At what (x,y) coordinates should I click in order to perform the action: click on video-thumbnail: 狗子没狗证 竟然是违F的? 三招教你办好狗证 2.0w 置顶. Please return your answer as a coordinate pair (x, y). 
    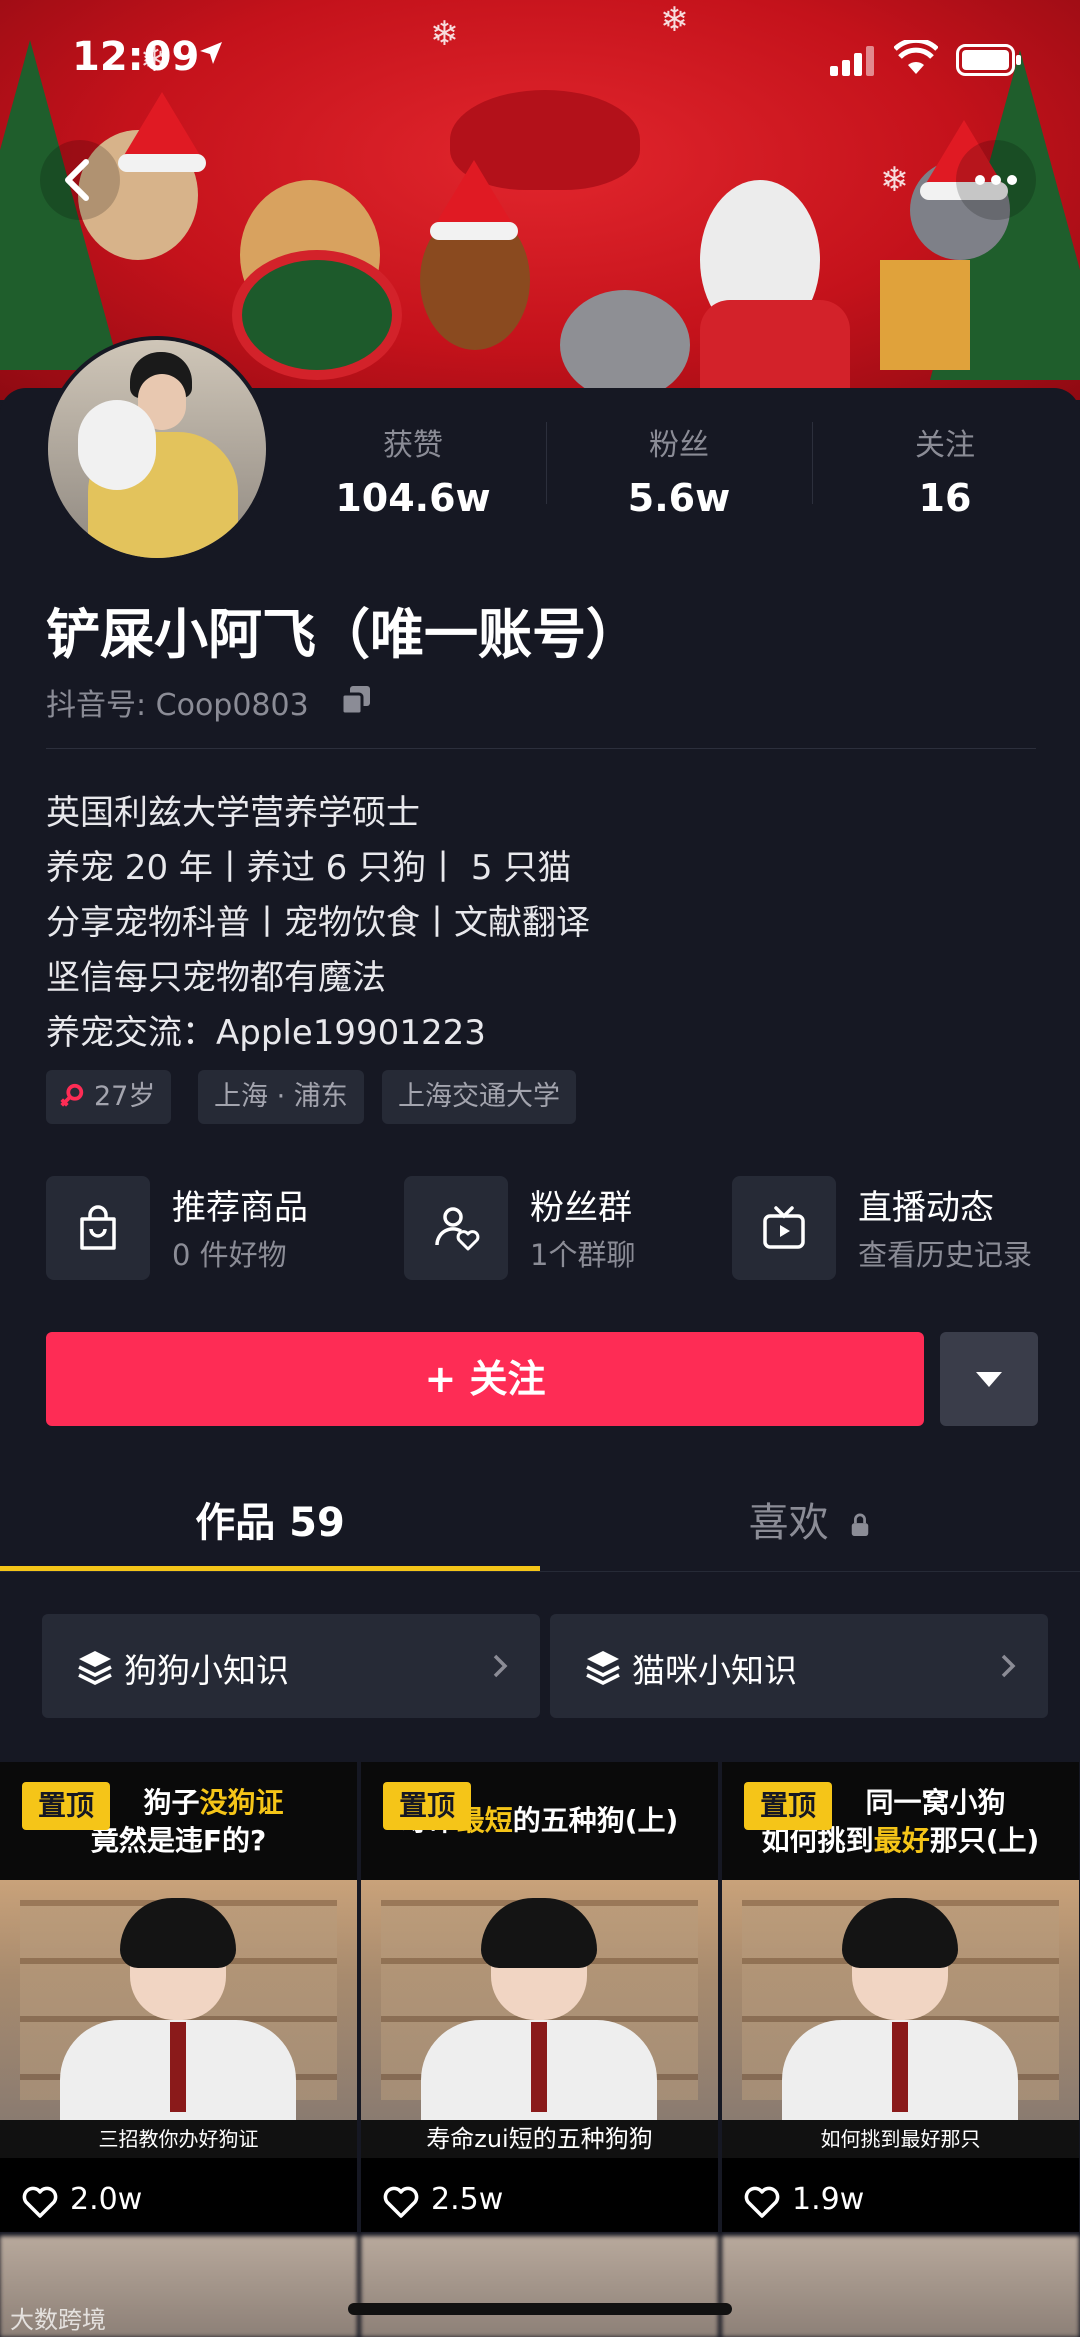
    Looking at the image, I should click on (178, 1997).